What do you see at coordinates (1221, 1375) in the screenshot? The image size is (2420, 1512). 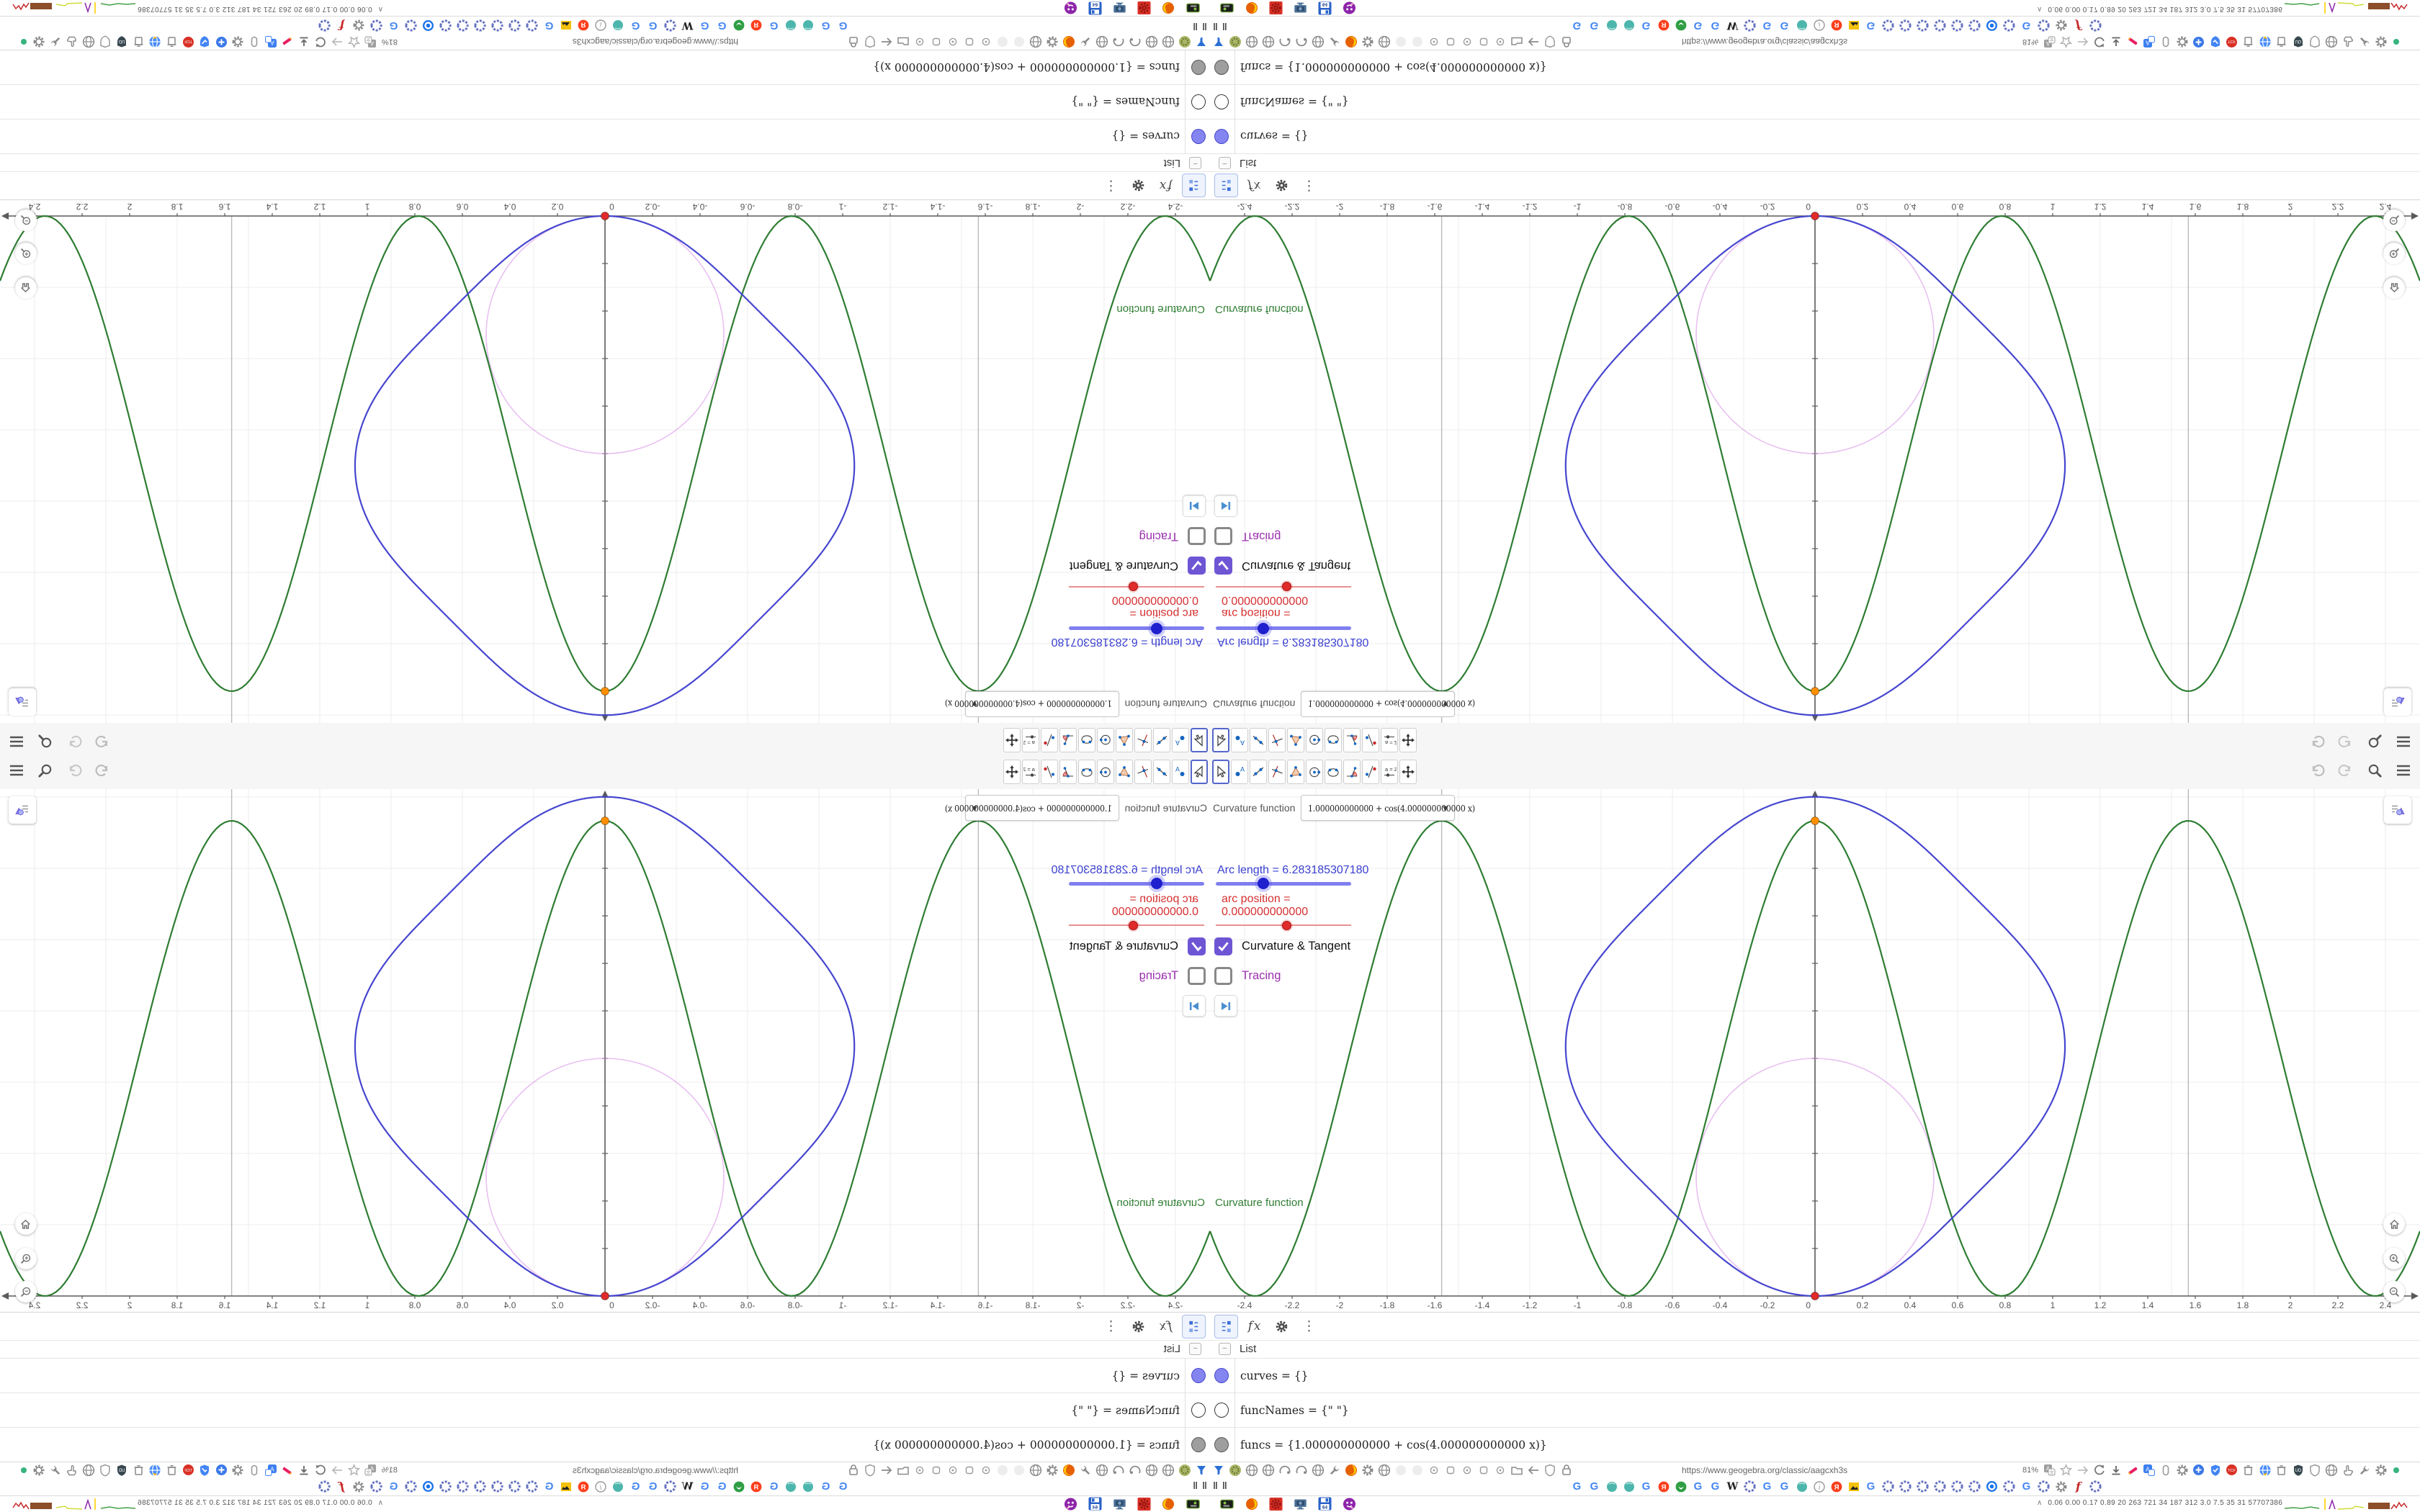 I see `visibility-toggle-curves` at bounding box center [1221, 1375].